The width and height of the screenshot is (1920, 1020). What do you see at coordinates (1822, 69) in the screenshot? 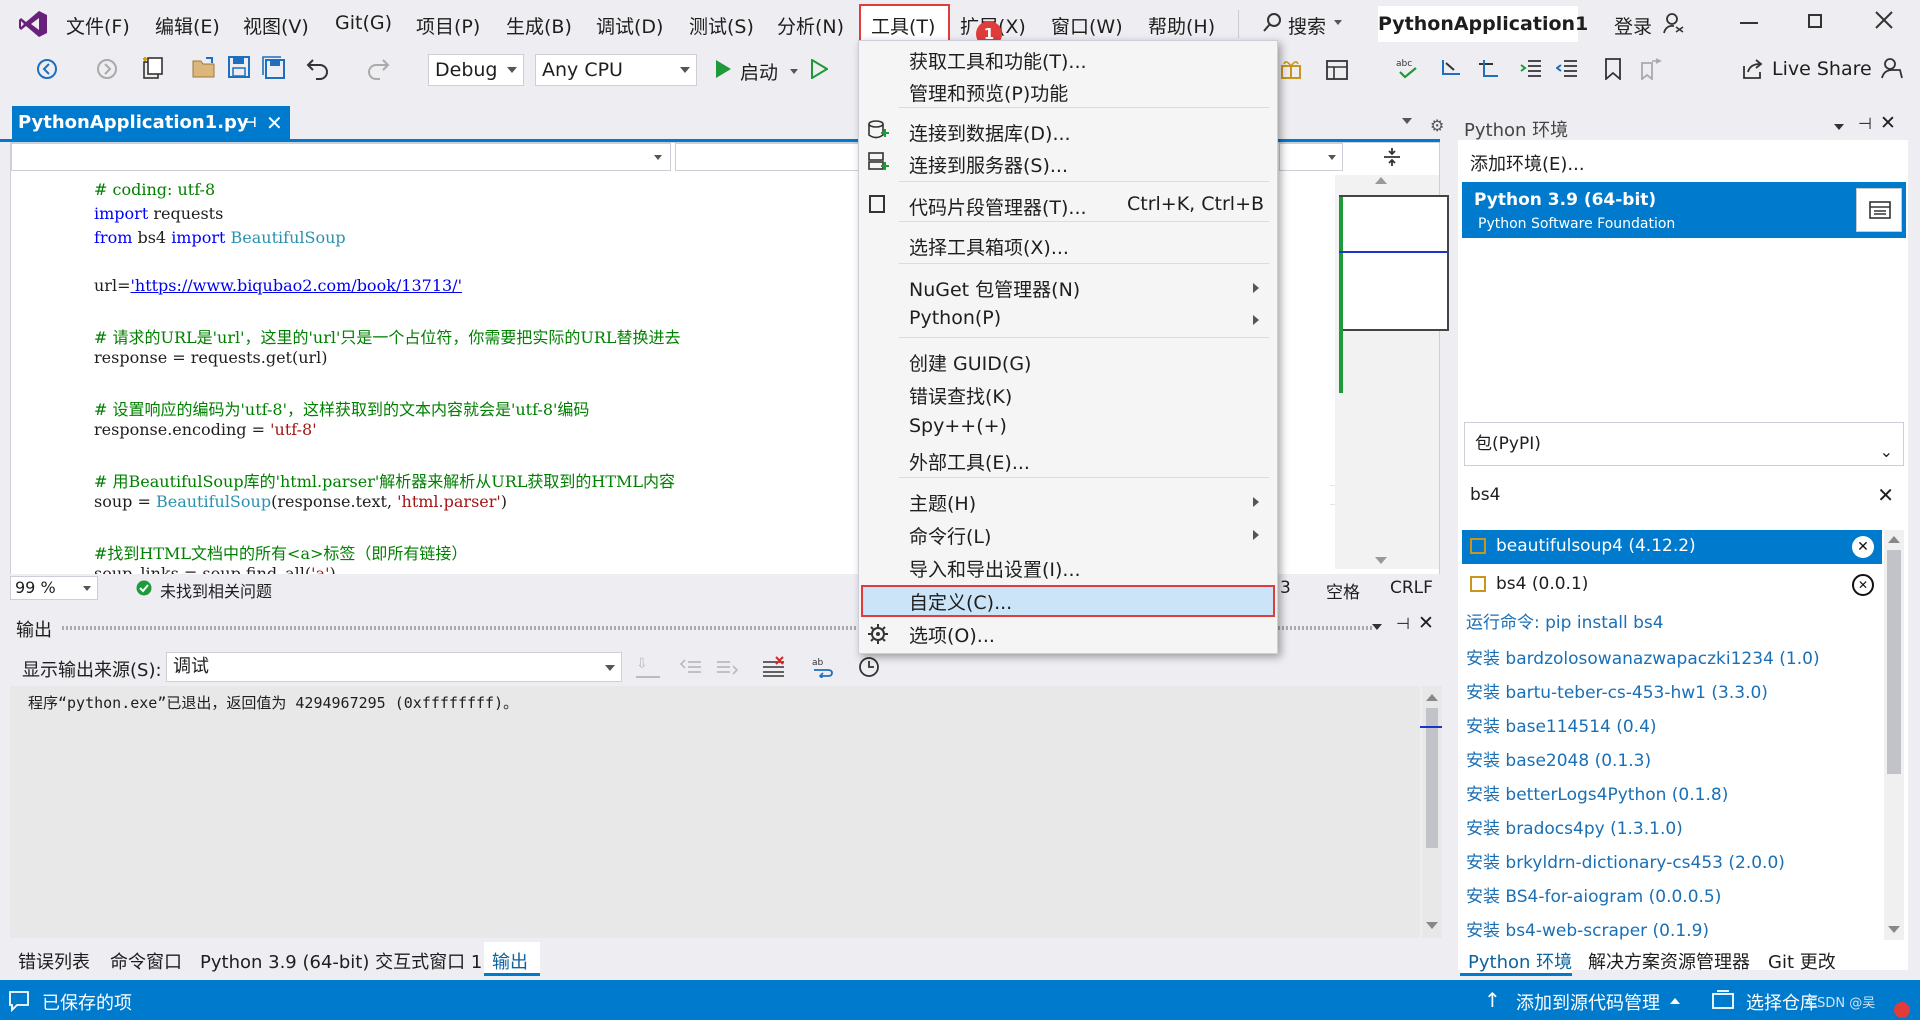
I see `live-share-button: Live Share` at bounding box center [1822, 69].